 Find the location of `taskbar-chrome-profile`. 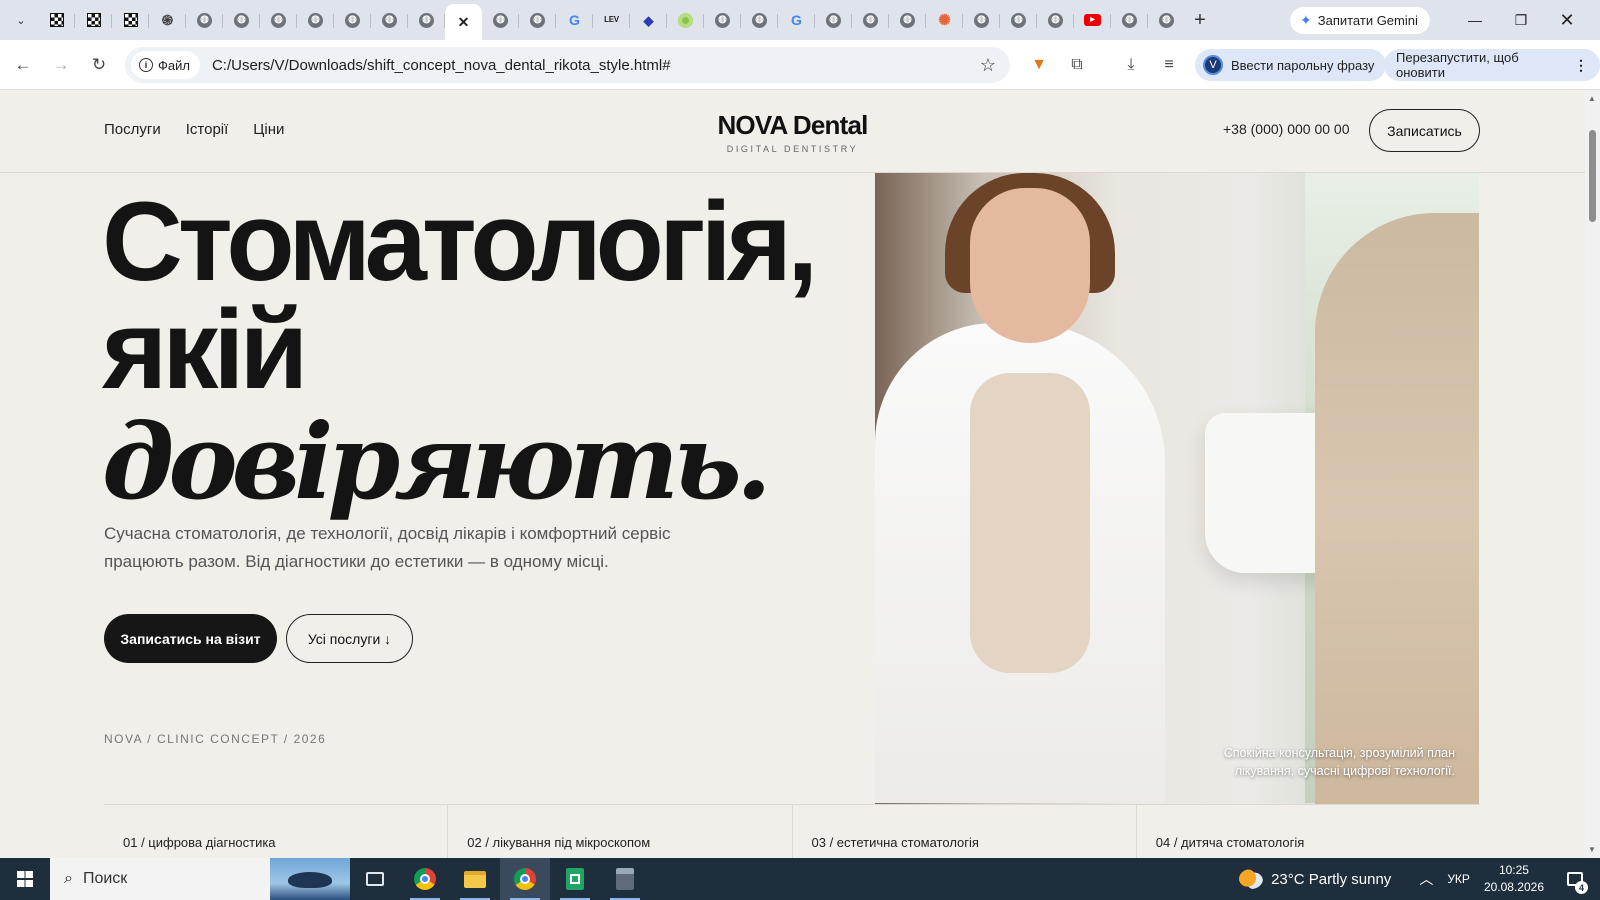

taskbar-chrome-profile is located at coordinates (525, 879).